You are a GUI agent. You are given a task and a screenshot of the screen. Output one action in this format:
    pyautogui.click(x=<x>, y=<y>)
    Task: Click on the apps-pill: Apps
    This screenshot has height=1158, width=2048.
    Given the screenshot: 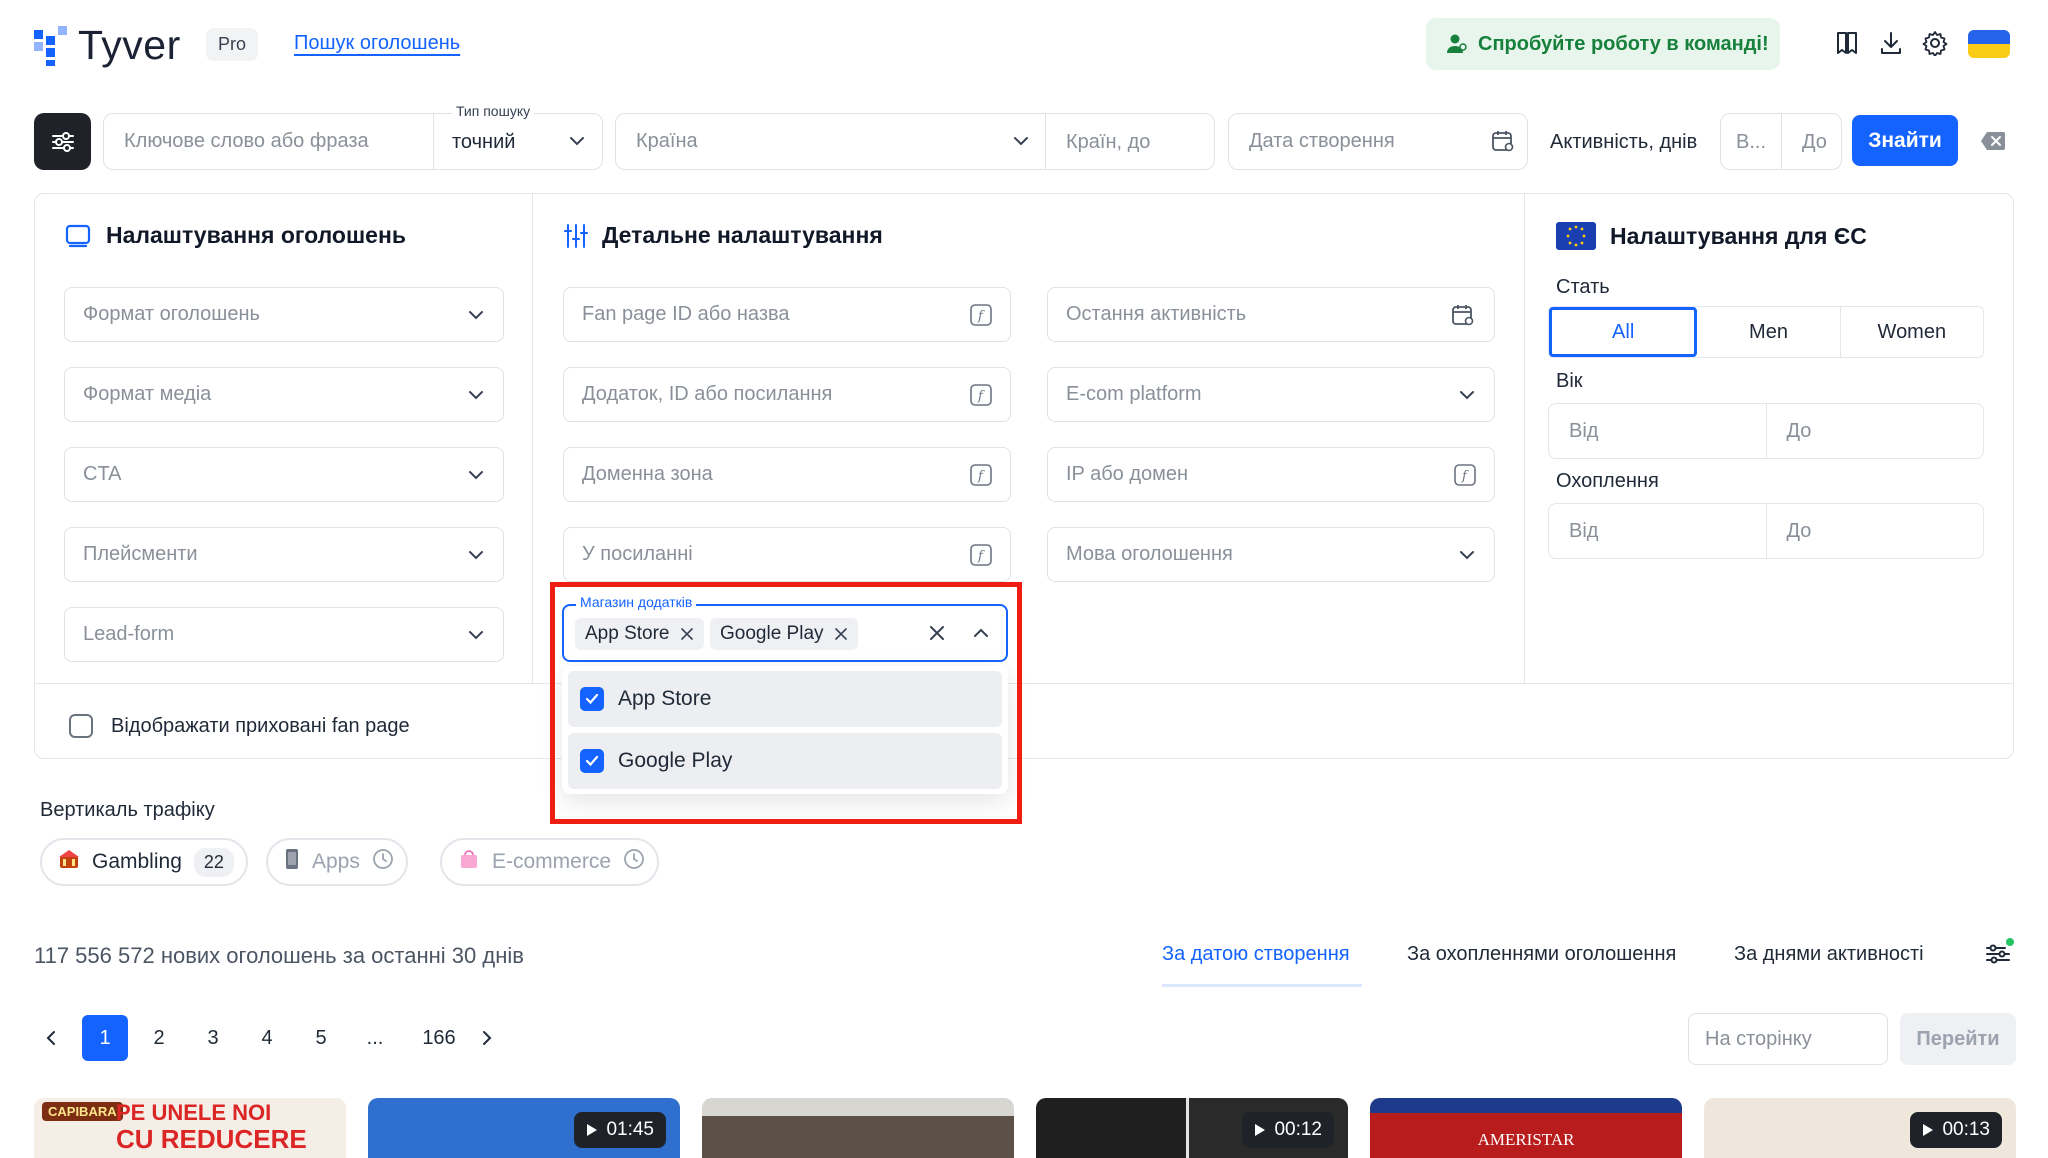 What is the action you would take?
    pyautogui.click(x=337, y=862)
    